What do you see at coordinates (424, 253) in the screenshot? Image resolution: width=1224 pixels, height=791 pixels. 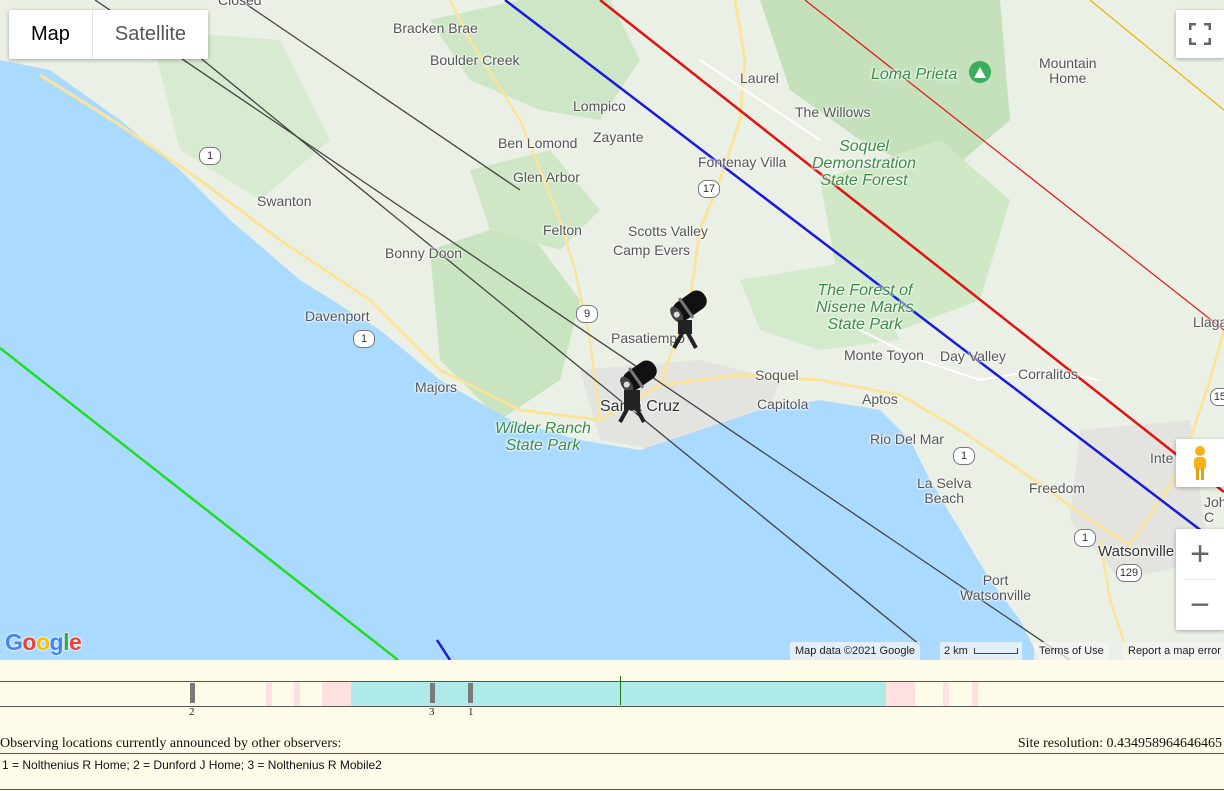 I see `map-label-bonny-doon: Bonny Doon` at bounding box center [424, 253].